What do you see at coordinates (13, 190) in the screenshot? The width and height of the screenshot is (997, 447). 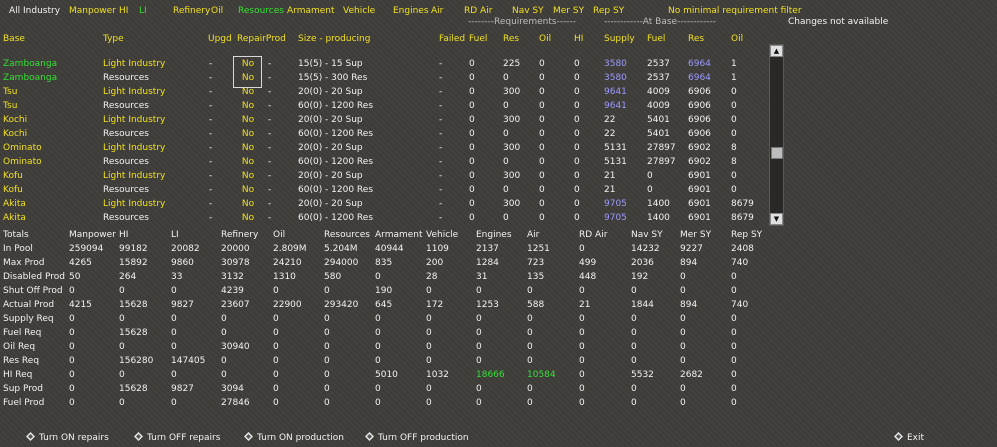 I see `cell-base: Kofu` at bounding box center [13, 190].